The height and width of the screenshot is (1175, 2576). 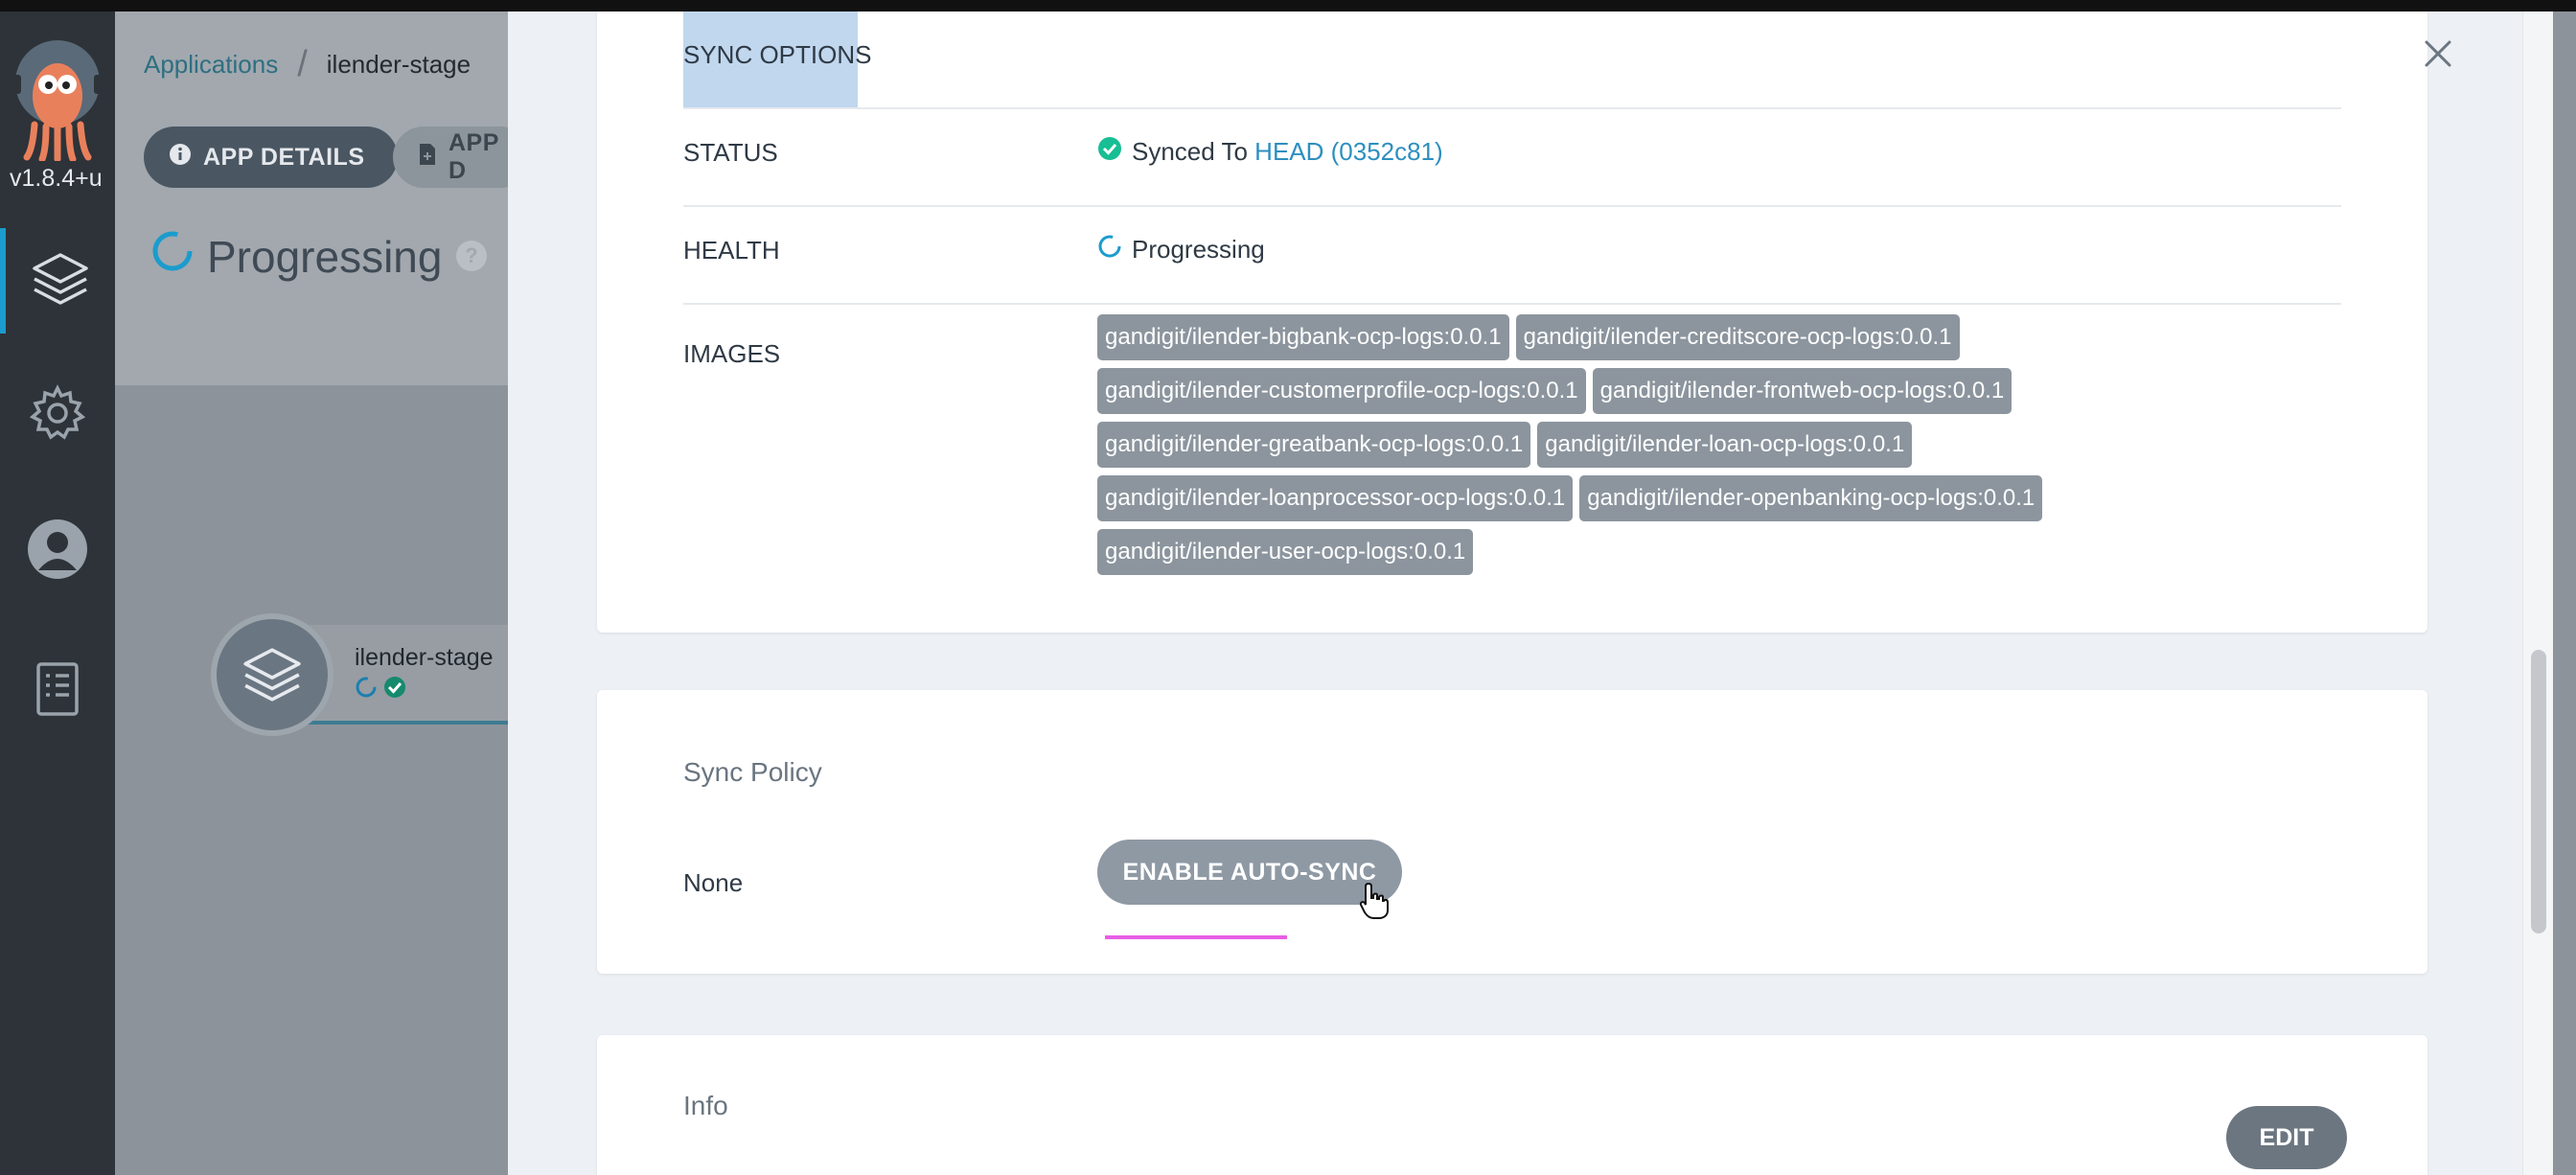 What do you see at coordinates (730, 152) in the screenshot?
I see `status-label: STATUS` at bounding box center [730, 152].